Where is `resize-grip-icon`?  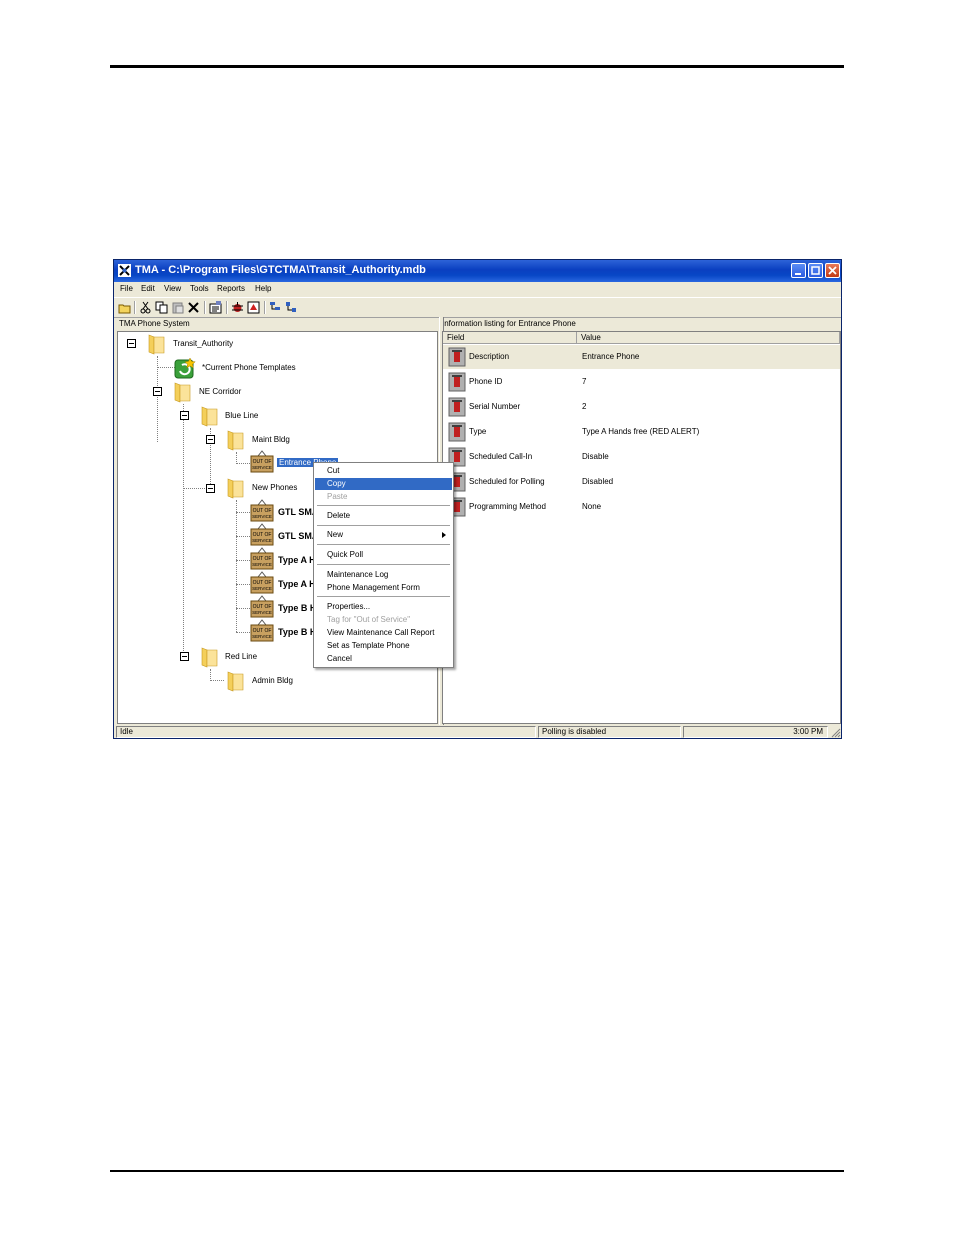 resize-grip-icon is located at coordinates (835, 732).